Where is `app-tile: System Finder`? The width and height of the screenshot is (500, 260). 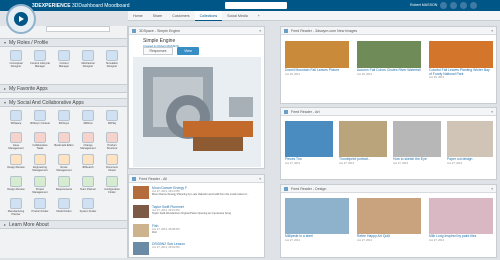
app-tile: System Finder is located at coordinates (88, 208).